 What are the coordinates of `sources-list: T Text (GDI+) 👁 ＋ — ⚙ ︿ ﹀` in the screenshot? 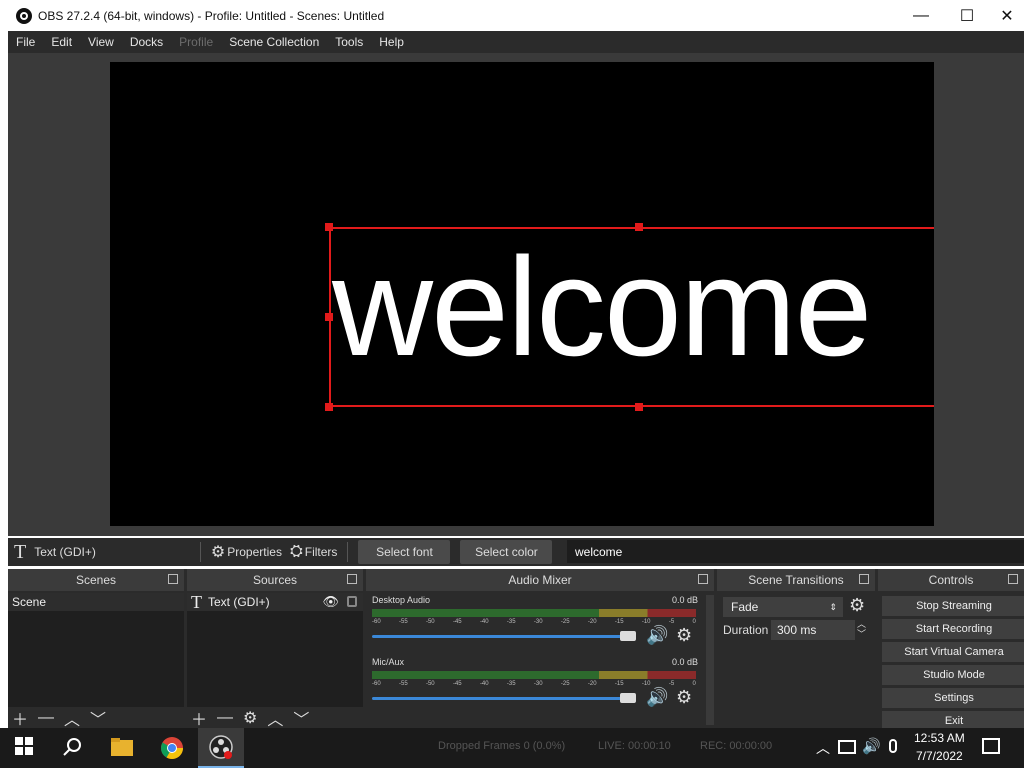 It's located at (275, 661).